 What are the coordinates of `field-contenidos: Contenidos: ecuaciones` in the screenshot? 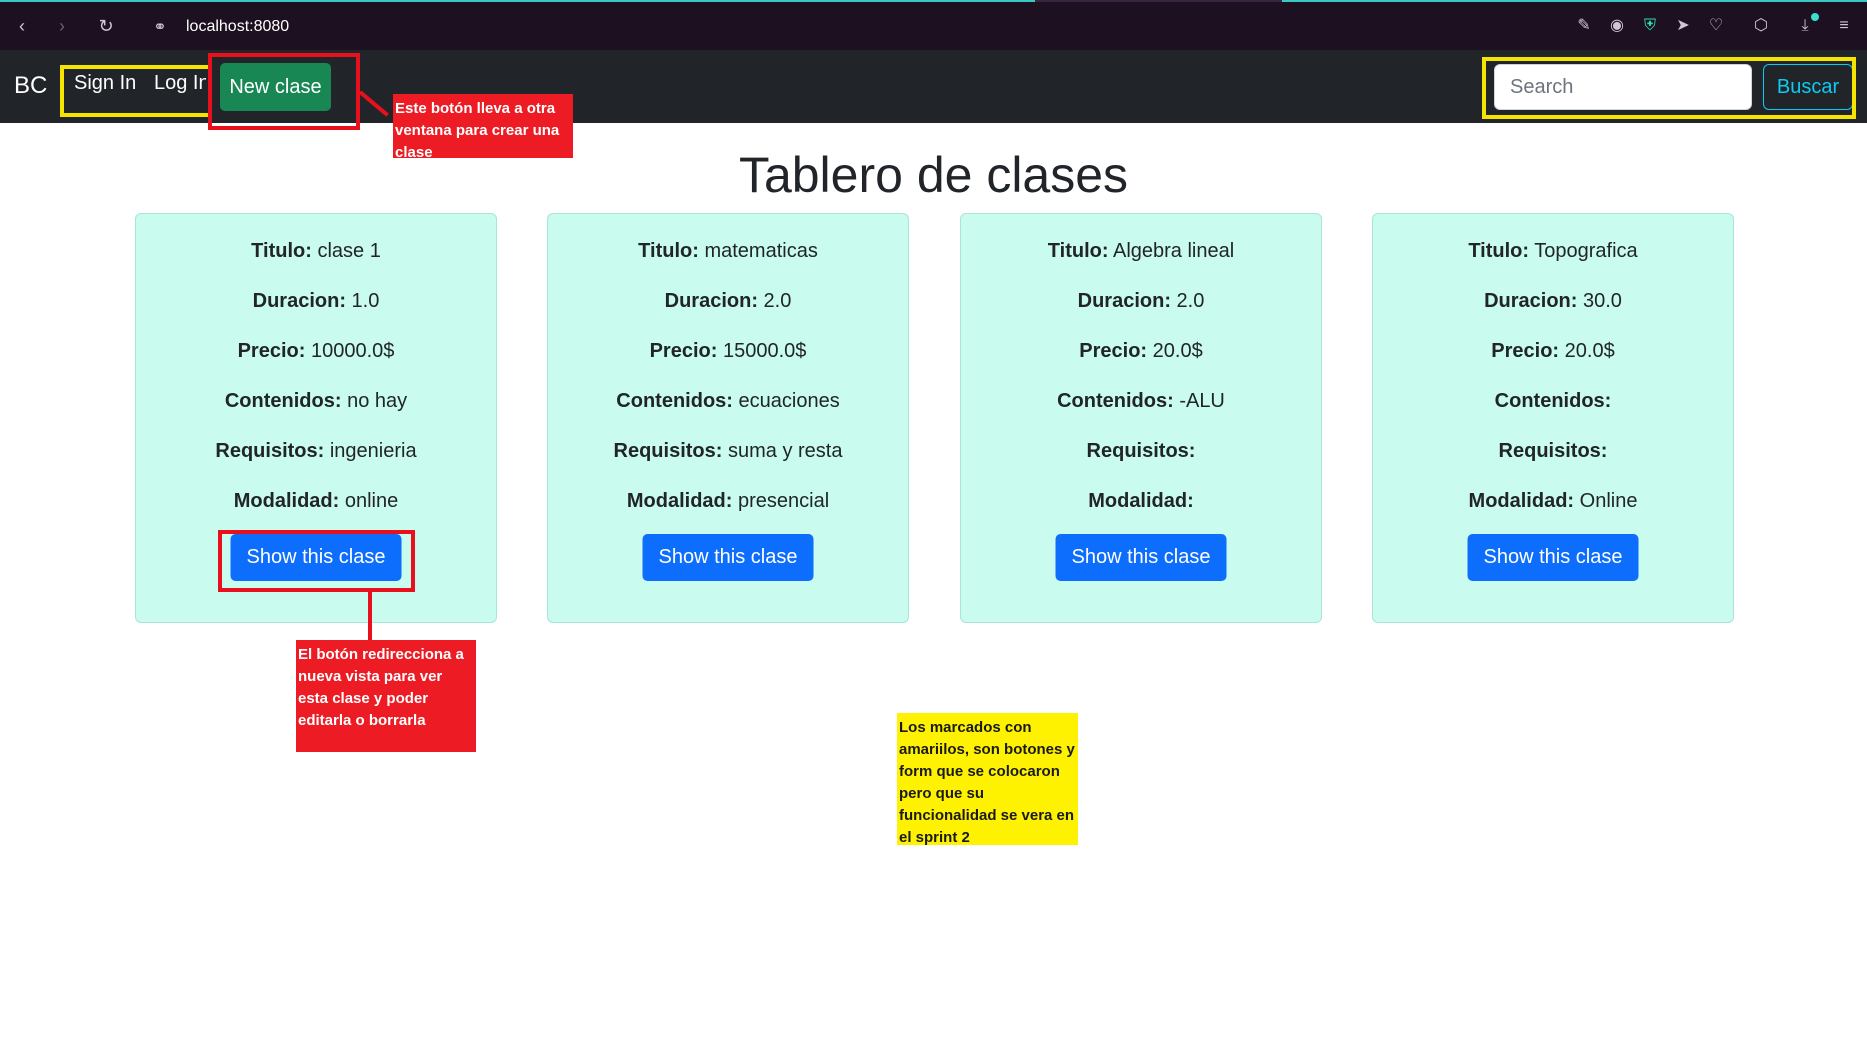 It's located at (728, 401).